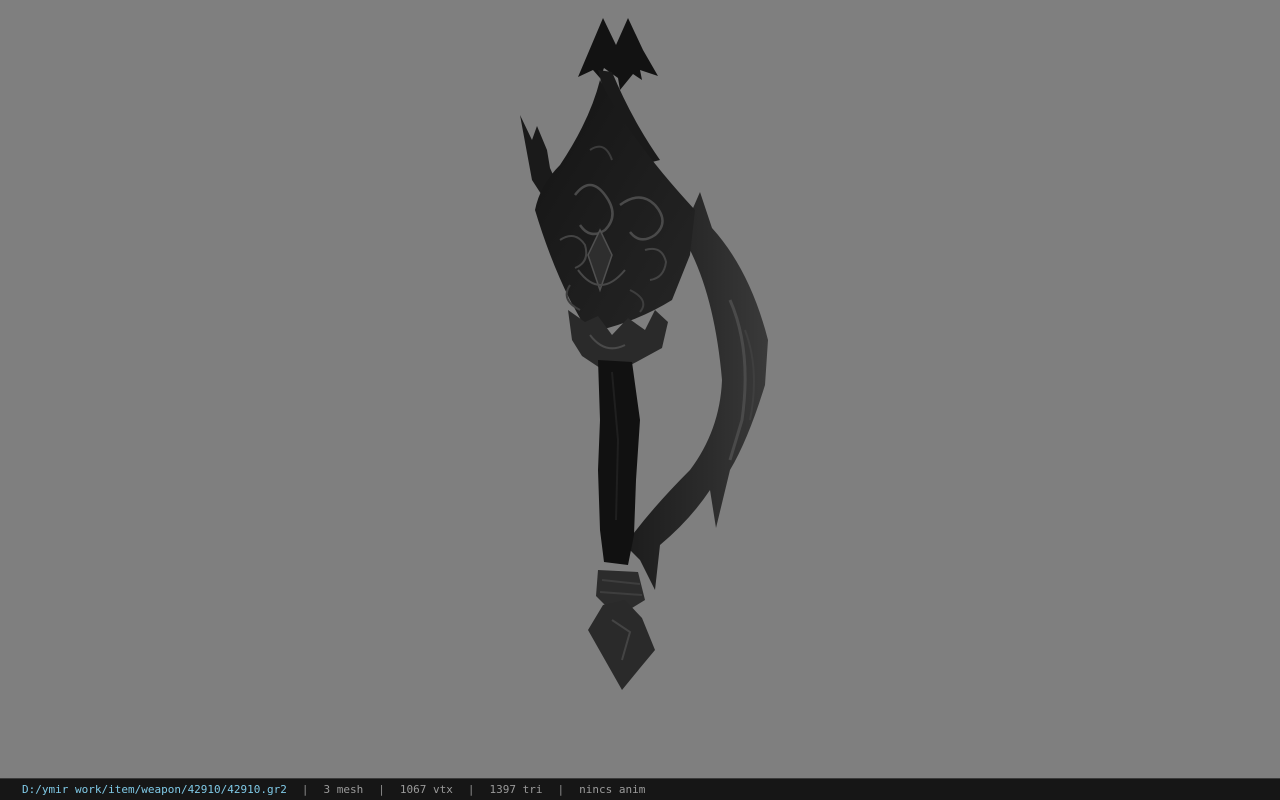  I want to click on handle, so click(619, 462).